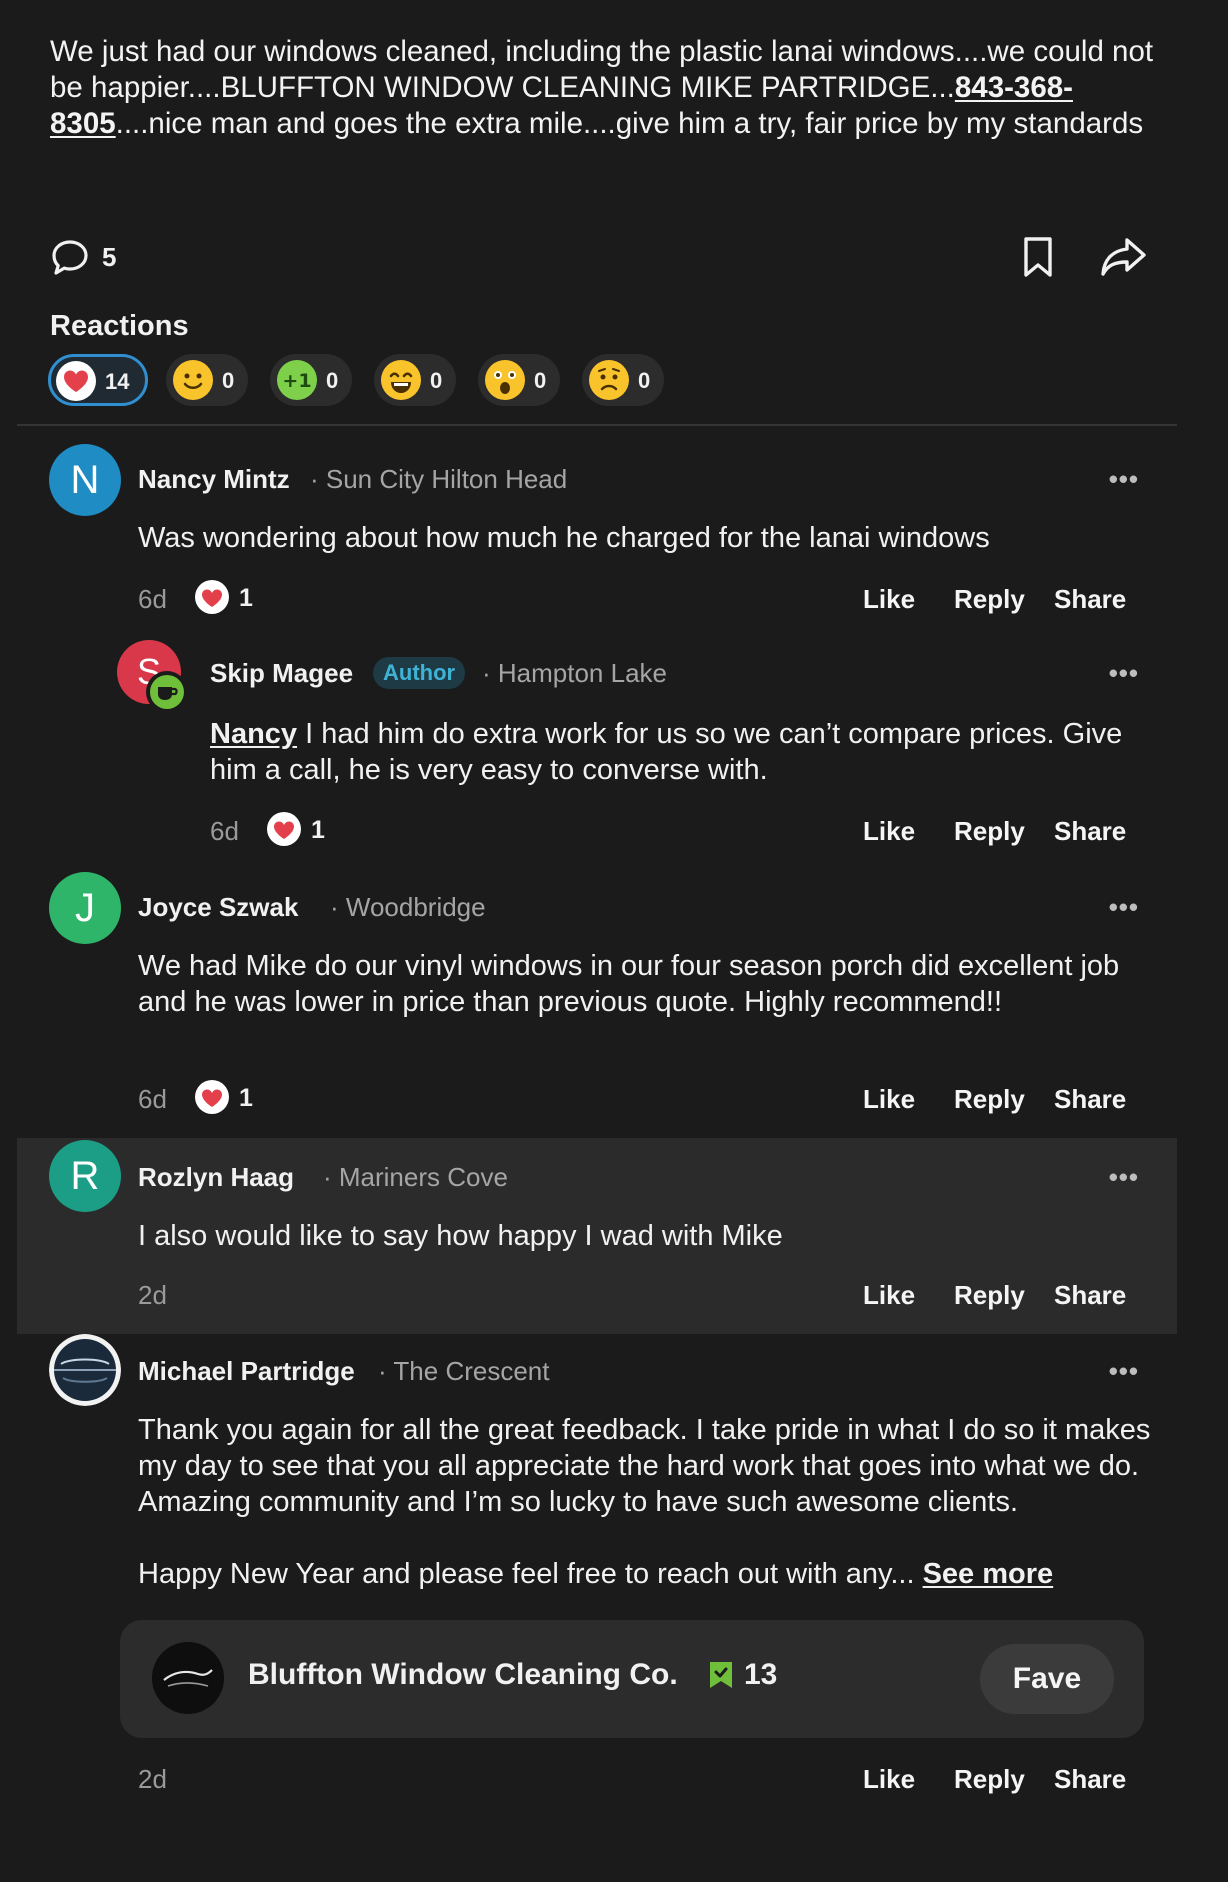 Image resolution: width=1228 pixels, height=1882 pixels. Describe the element at coordinates (70, 258) in the screenshot. I see `comment-icon` at that location.